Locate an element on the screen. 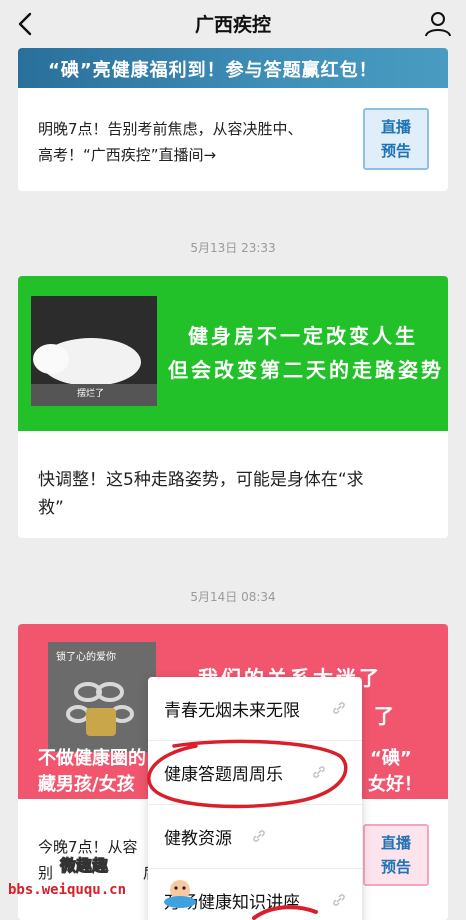 Image resolution: width=466 pixels, height=920 pixels. timestamp: 5月14日 08:34 is located at coordinates (233, 597).